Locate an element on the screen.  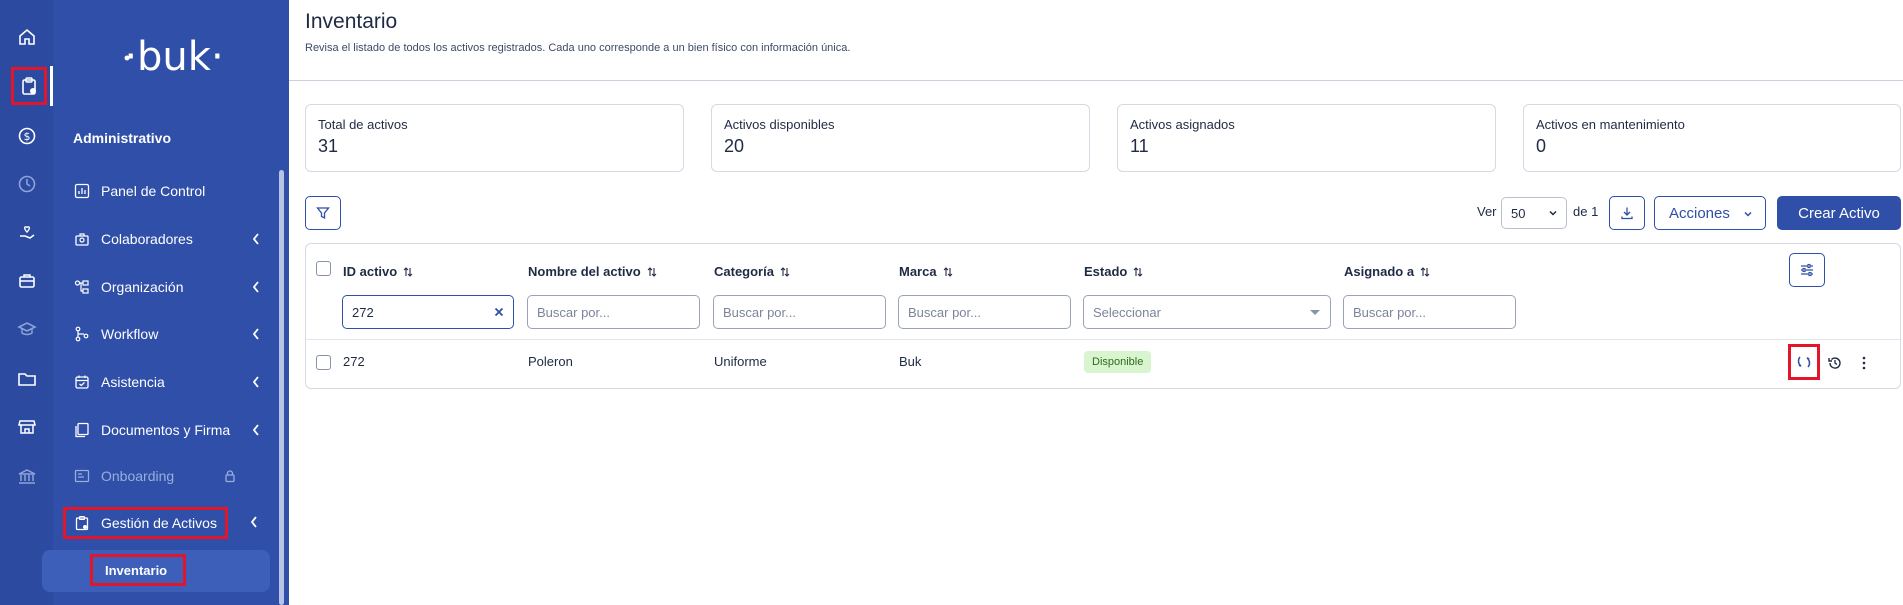
col-header-asignado: Asignado a is located at coordinates (1387, 271).